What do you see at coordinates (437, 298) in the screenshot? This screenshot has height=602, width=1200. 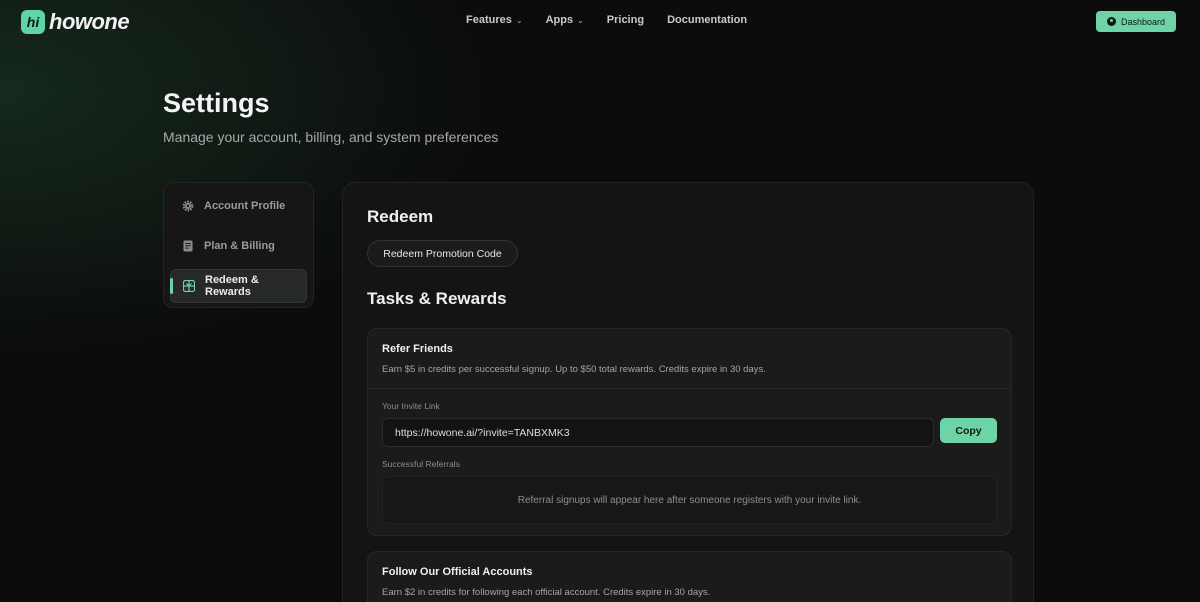 I see `tasks-heading: Tasks & Rewards` at bounding box center [437, 298].